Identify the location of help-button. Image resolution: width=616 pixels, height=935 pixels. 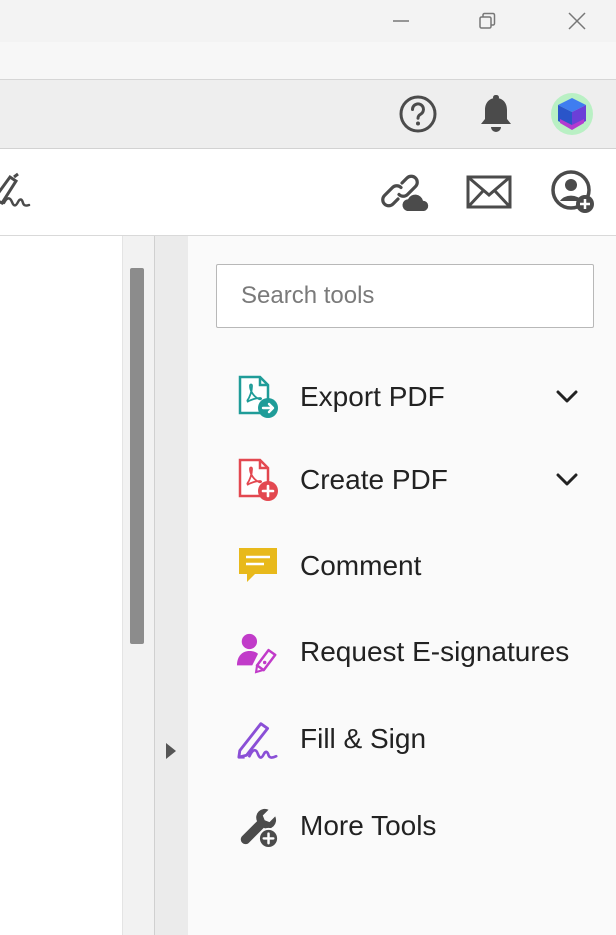
(418, 114).